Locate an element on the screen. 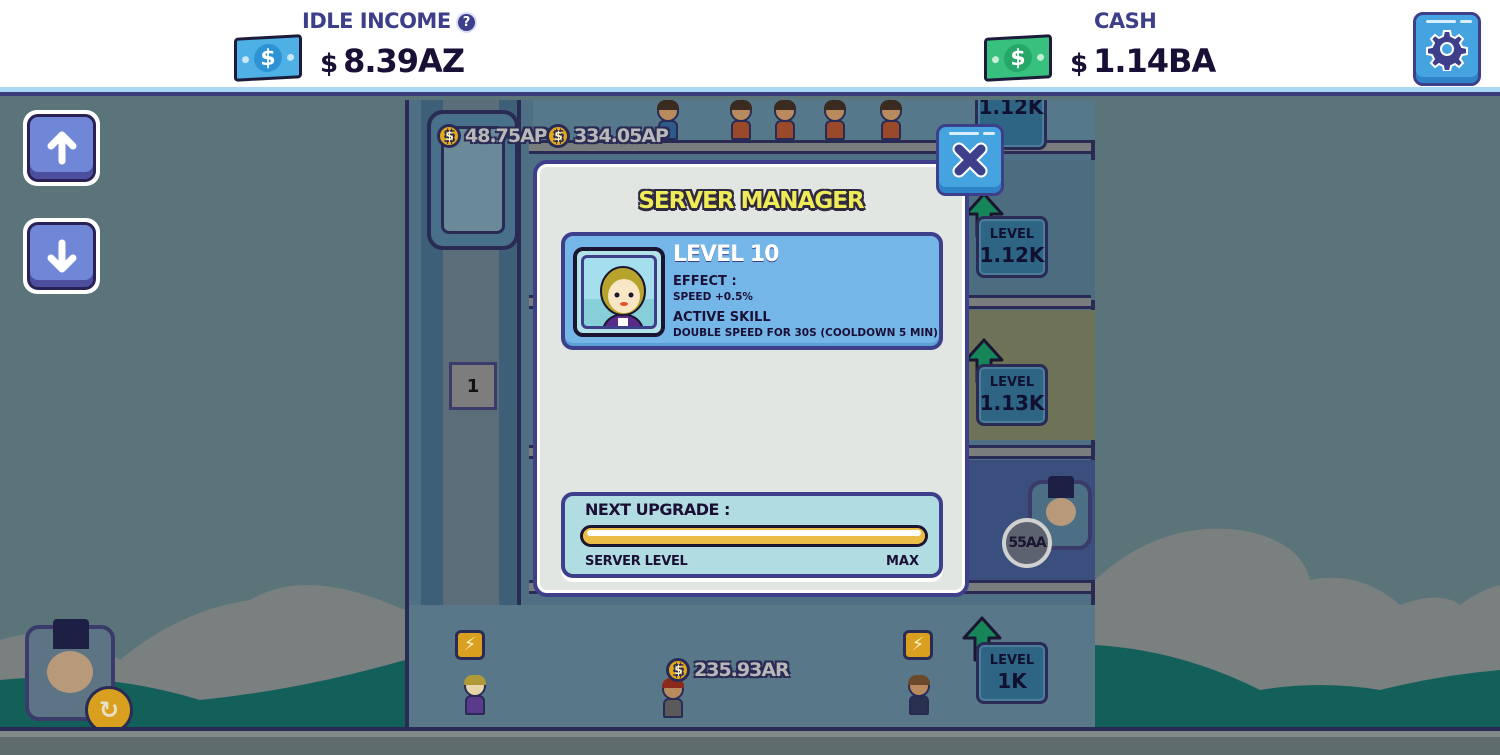 Image resolution: width=1500 pixels, height=755 pixels. scroll-down-button is located at coordinates (61, 256).